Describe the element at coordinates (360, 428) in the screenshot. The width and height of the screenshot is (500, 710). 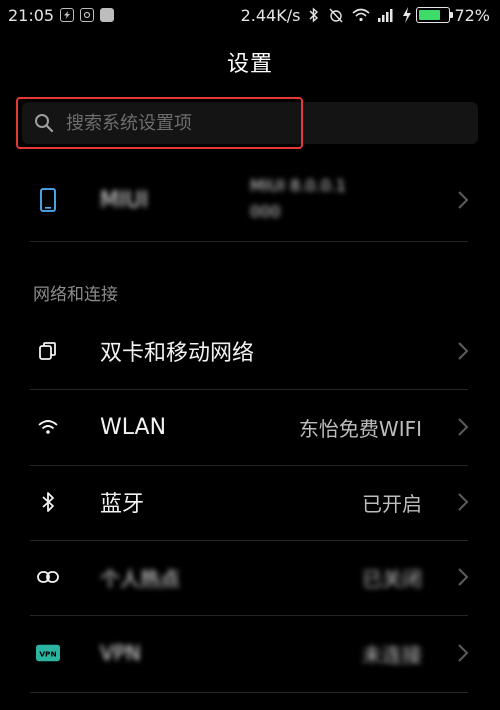
I see `settings-item-value: 东怡免费WIFI` at that location.